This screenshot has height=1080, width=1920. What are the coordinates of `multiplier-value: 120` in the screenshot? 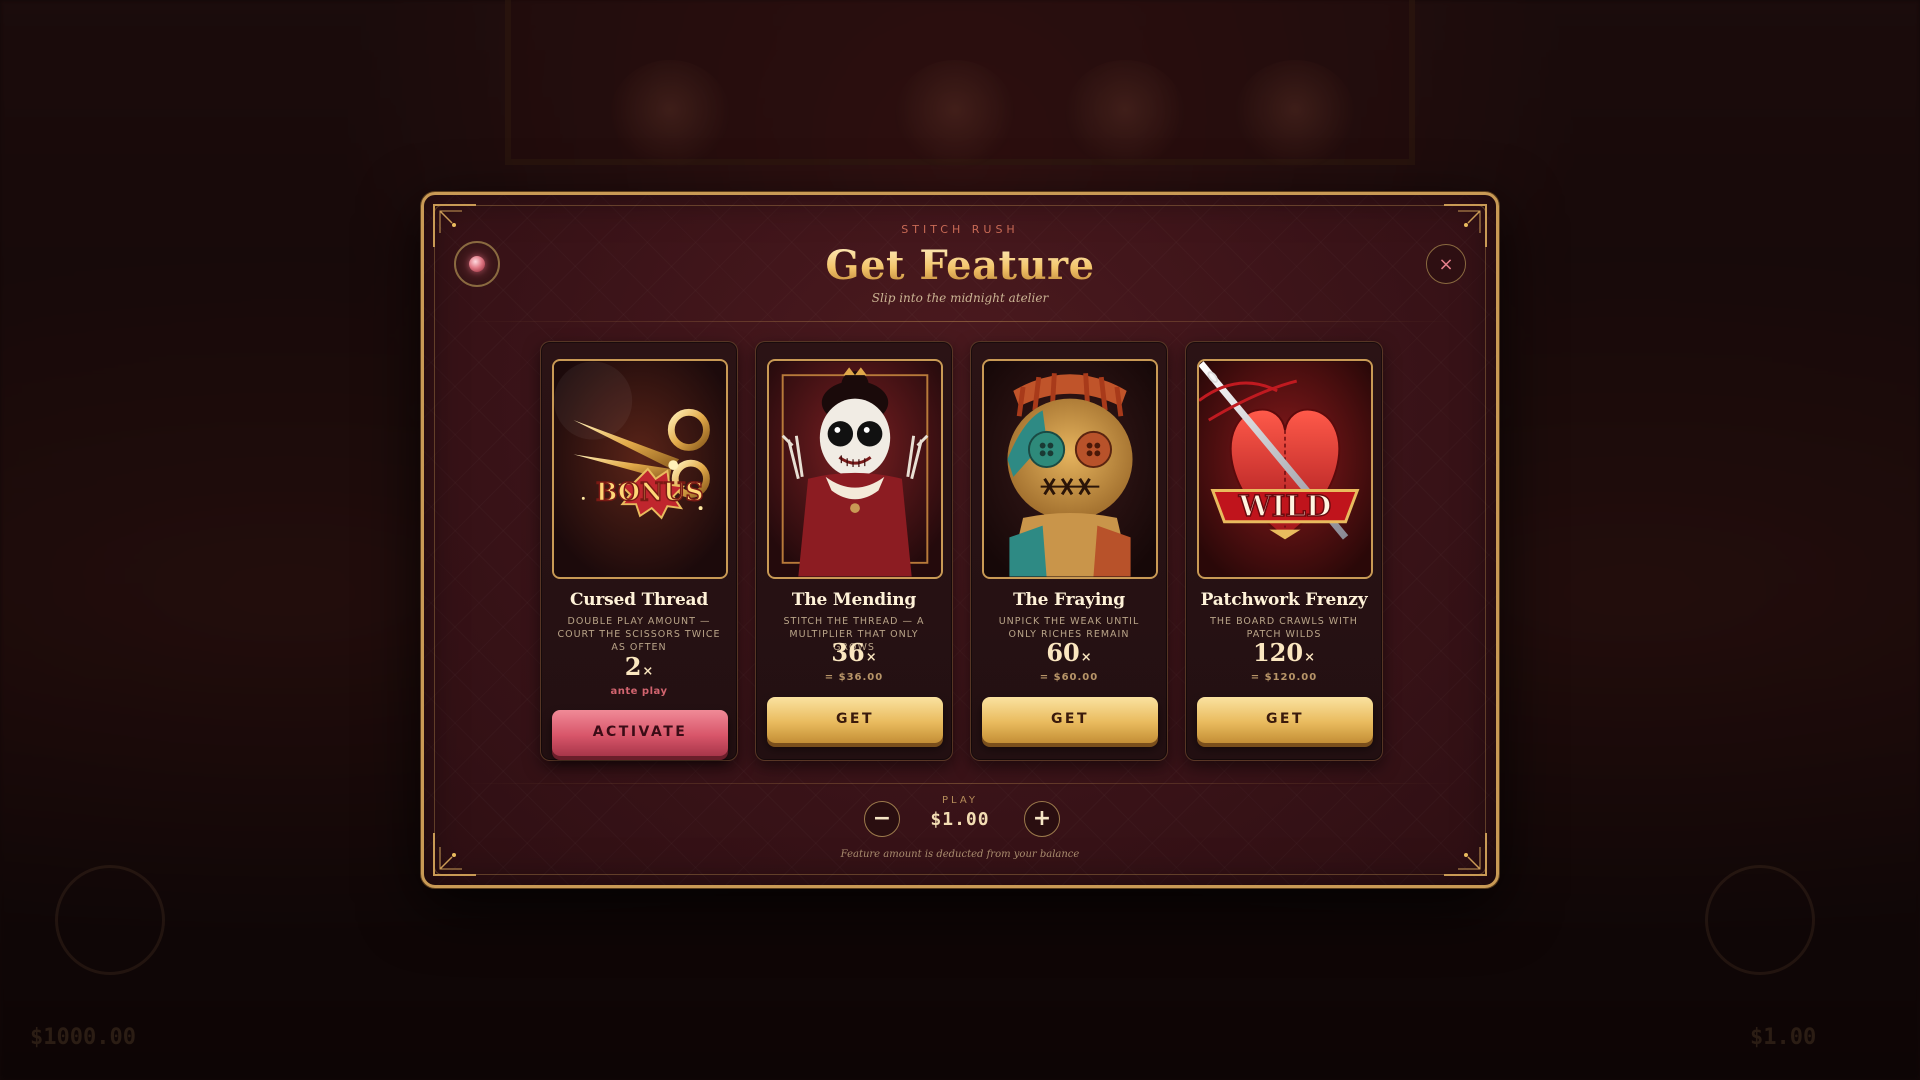 It's located at (1278, 652).